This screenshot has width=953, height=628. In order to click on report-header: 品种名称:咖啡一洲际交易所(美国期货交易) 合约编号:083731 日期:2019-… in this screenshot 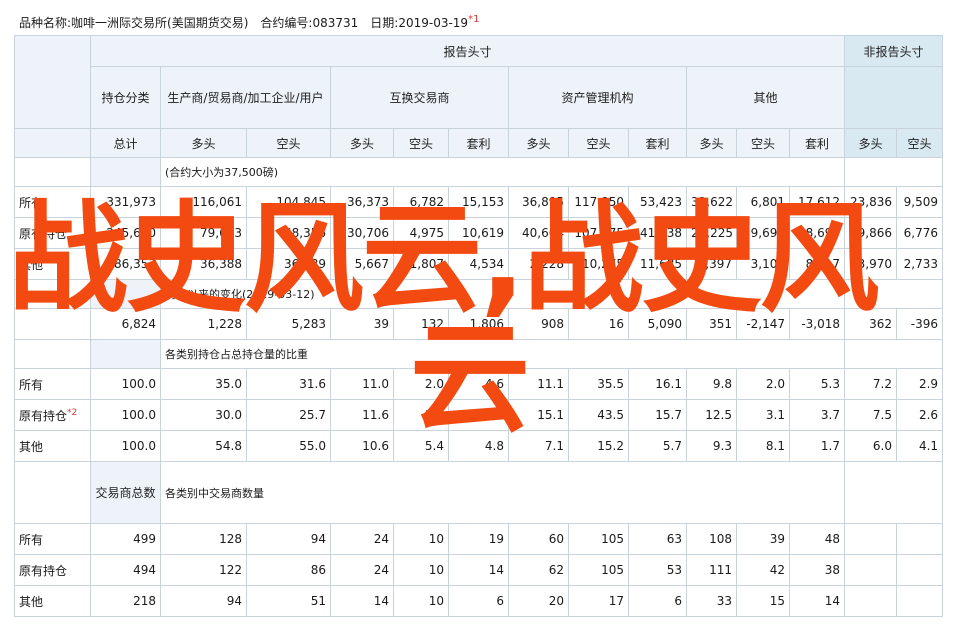, I will do `click(249, 20)`.